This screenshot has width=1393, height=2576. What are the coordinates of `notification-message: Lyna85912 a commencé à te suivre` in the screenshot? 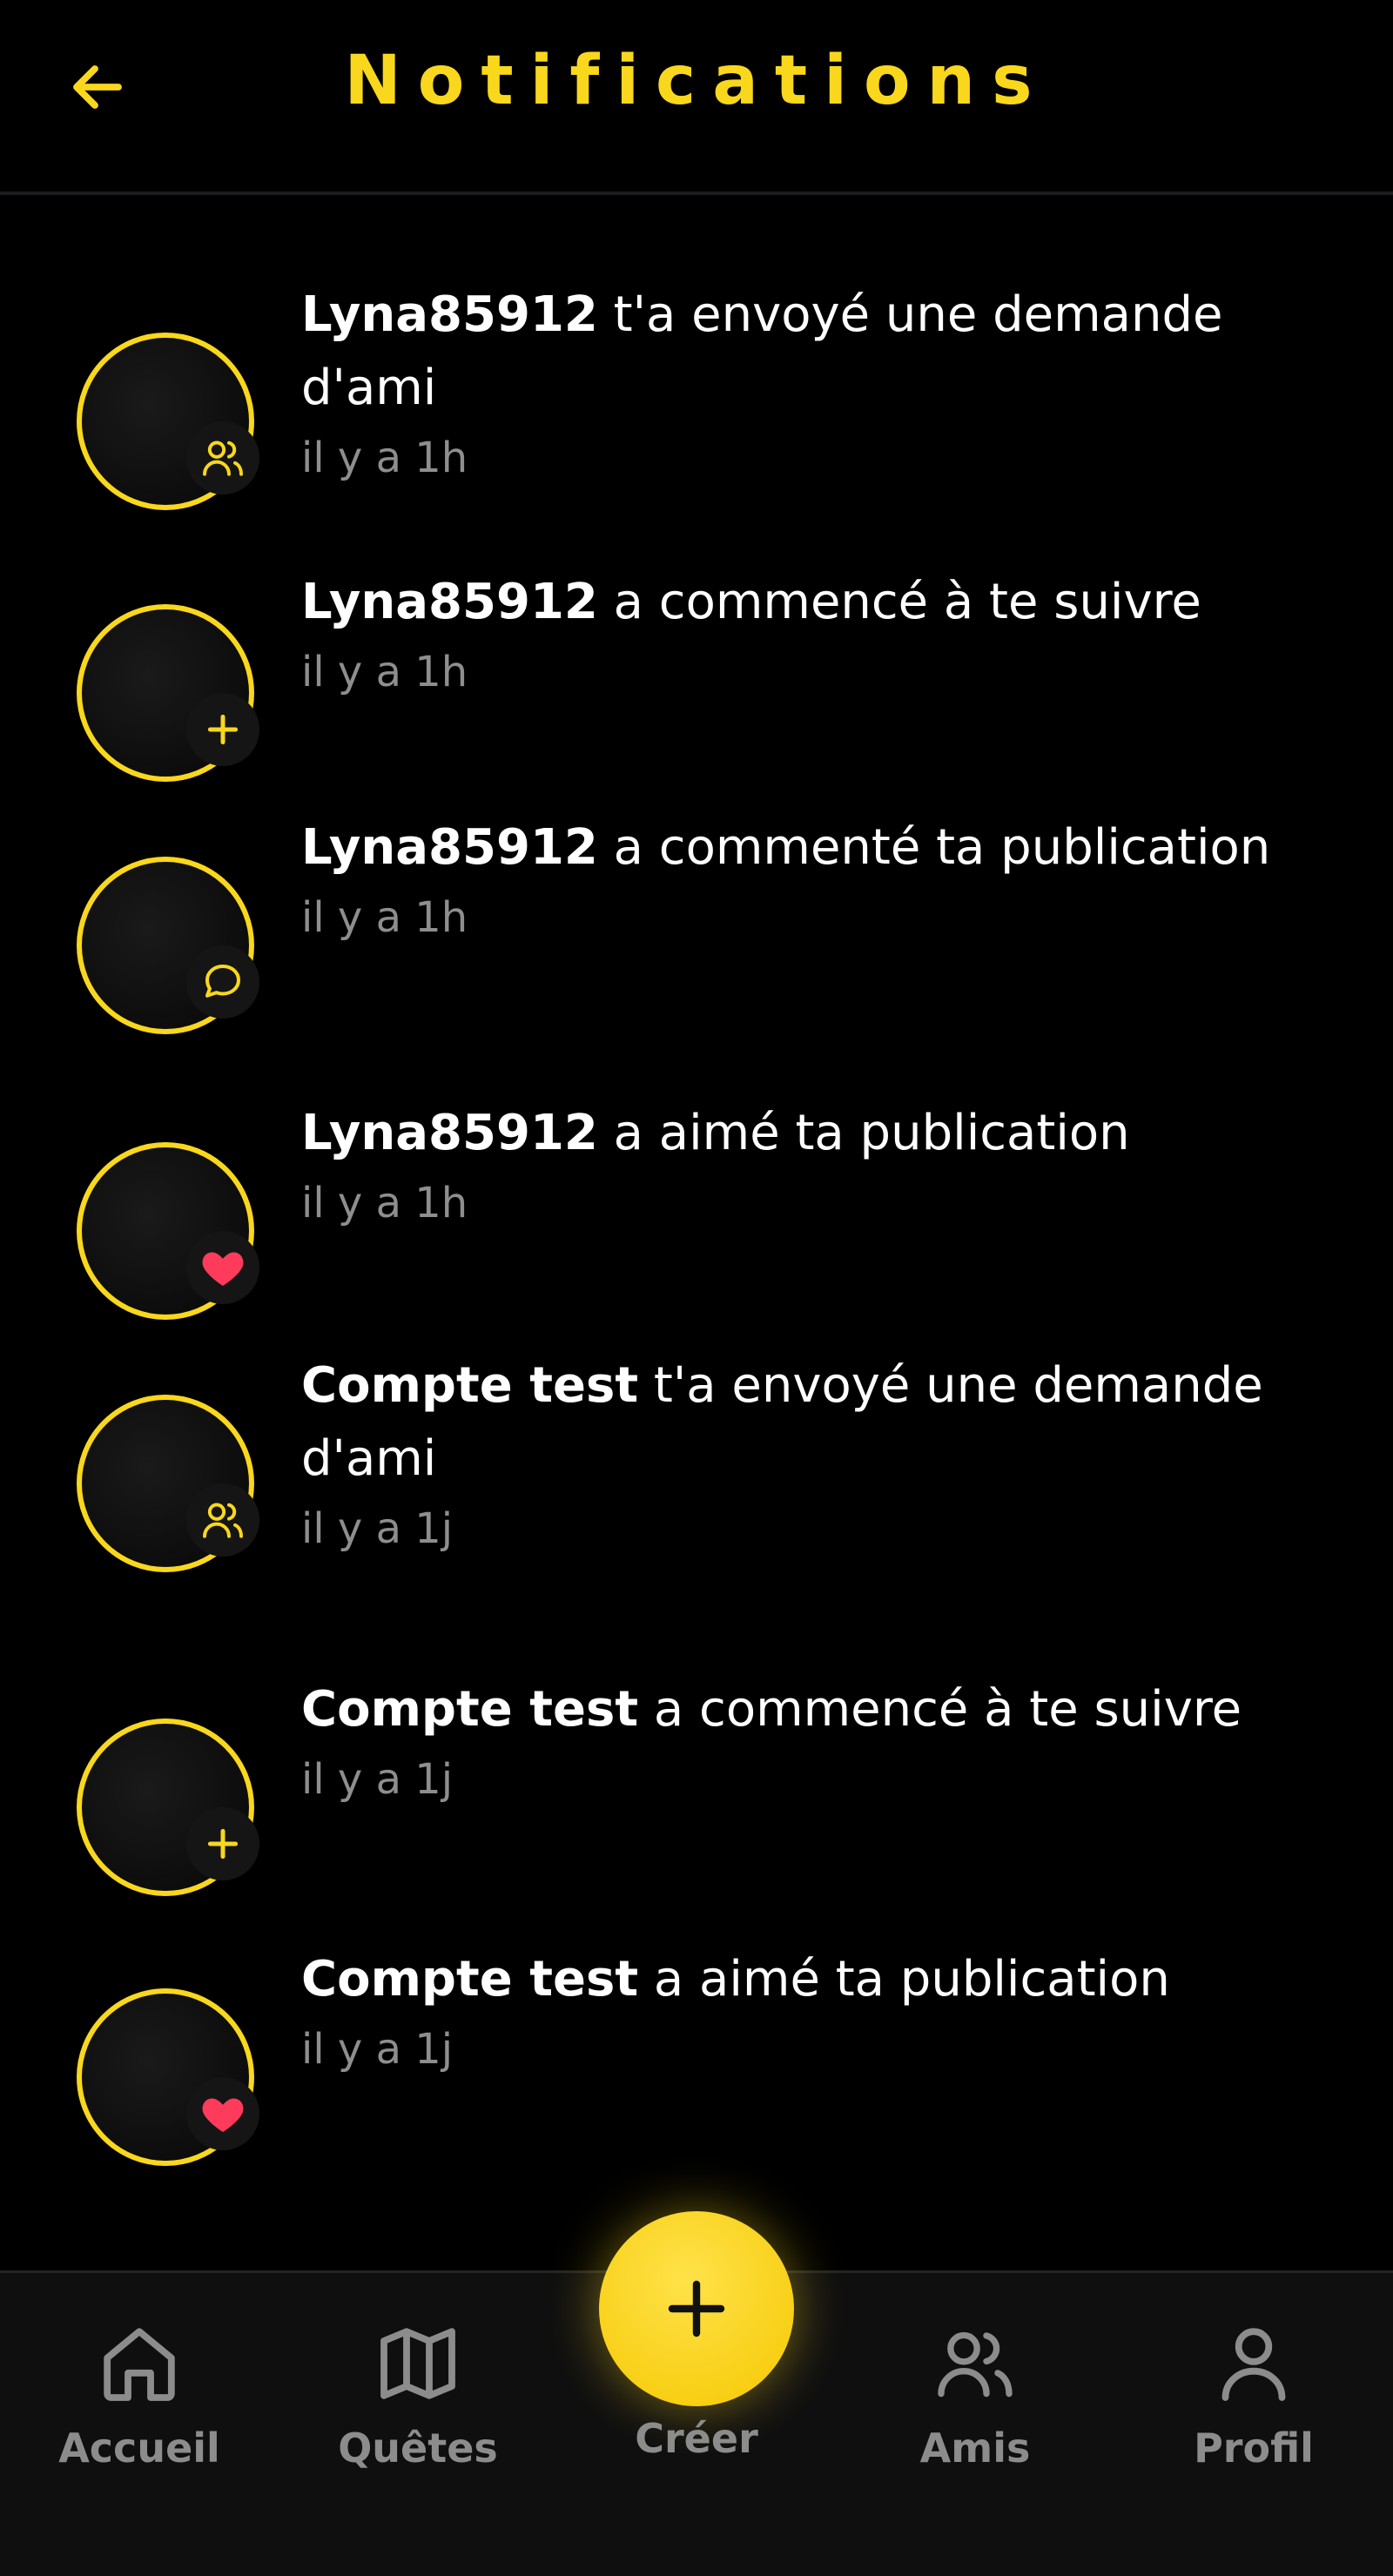 It's located at (751, 602).